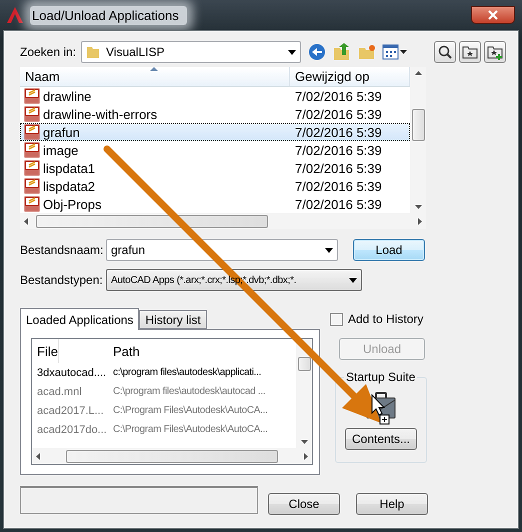  I want to click on favorites-button, so click(470, 52).